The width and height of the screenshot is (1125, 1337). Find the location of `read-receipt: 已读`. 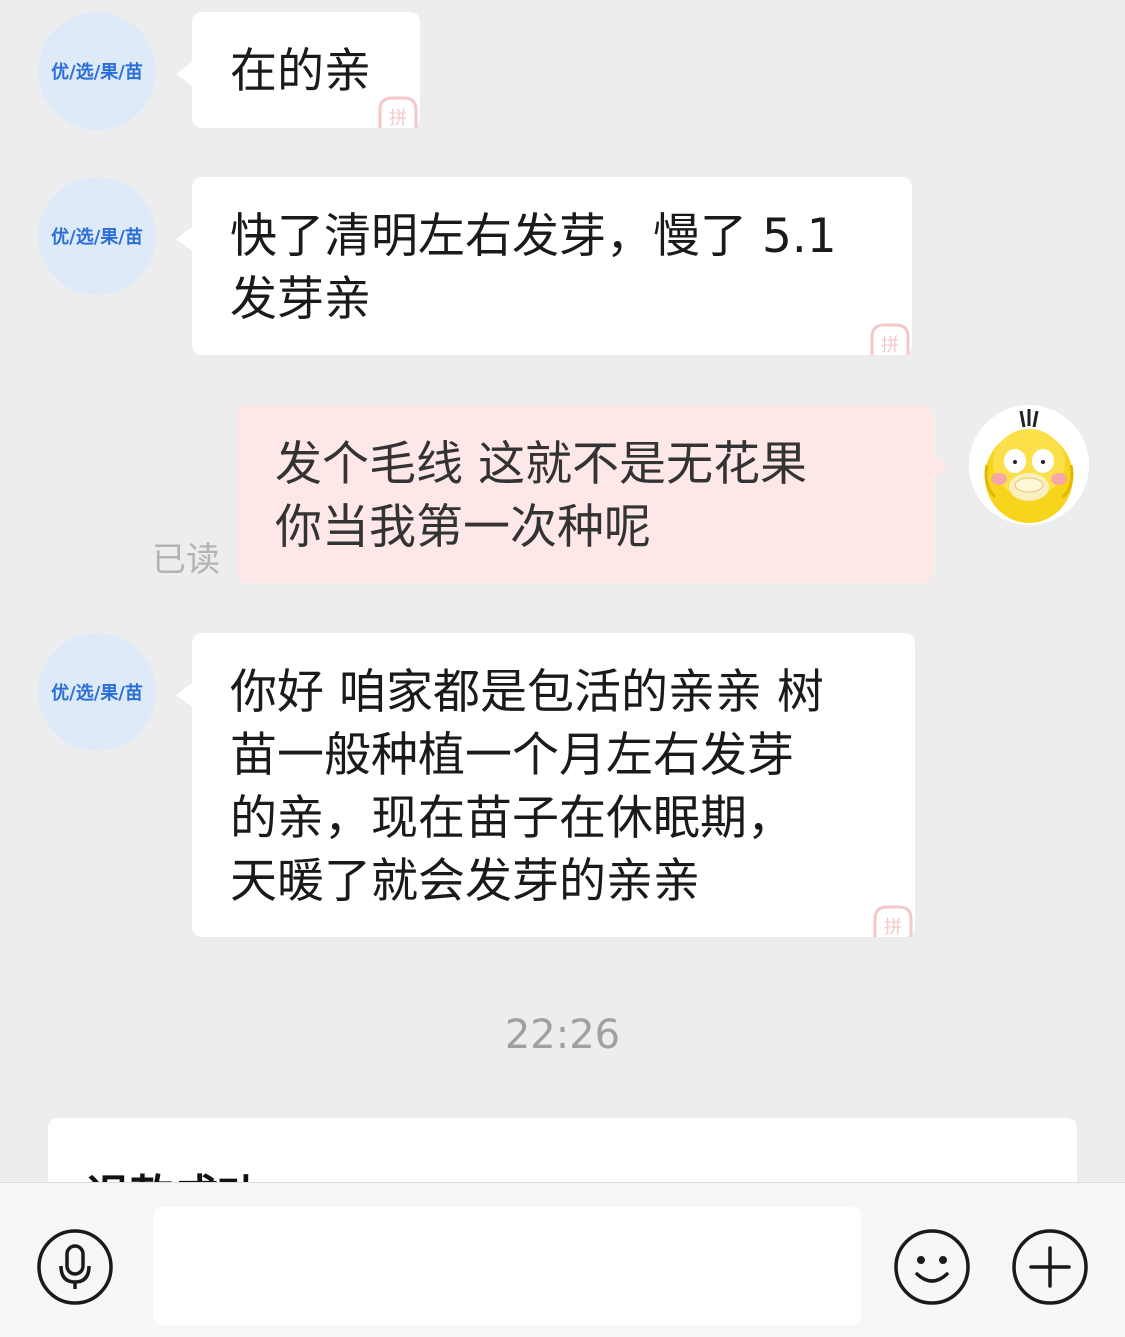

read-receipt: 已读 is located at coordinates (186, 560).